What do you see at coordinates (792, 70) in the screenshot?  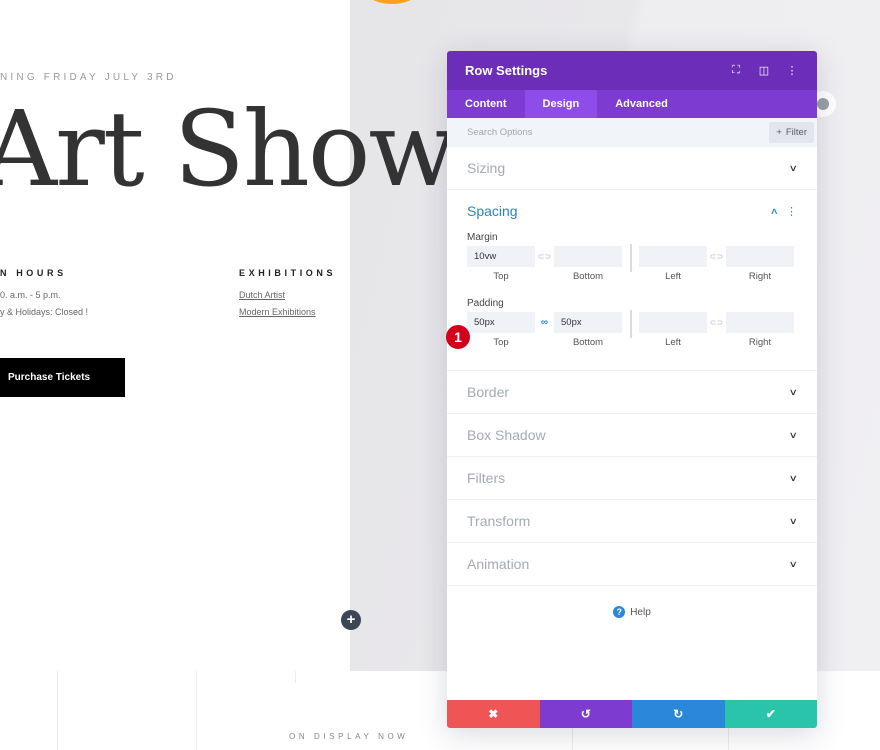 I see `more-options-icon: ⋮` at bounding box center [792, 70].